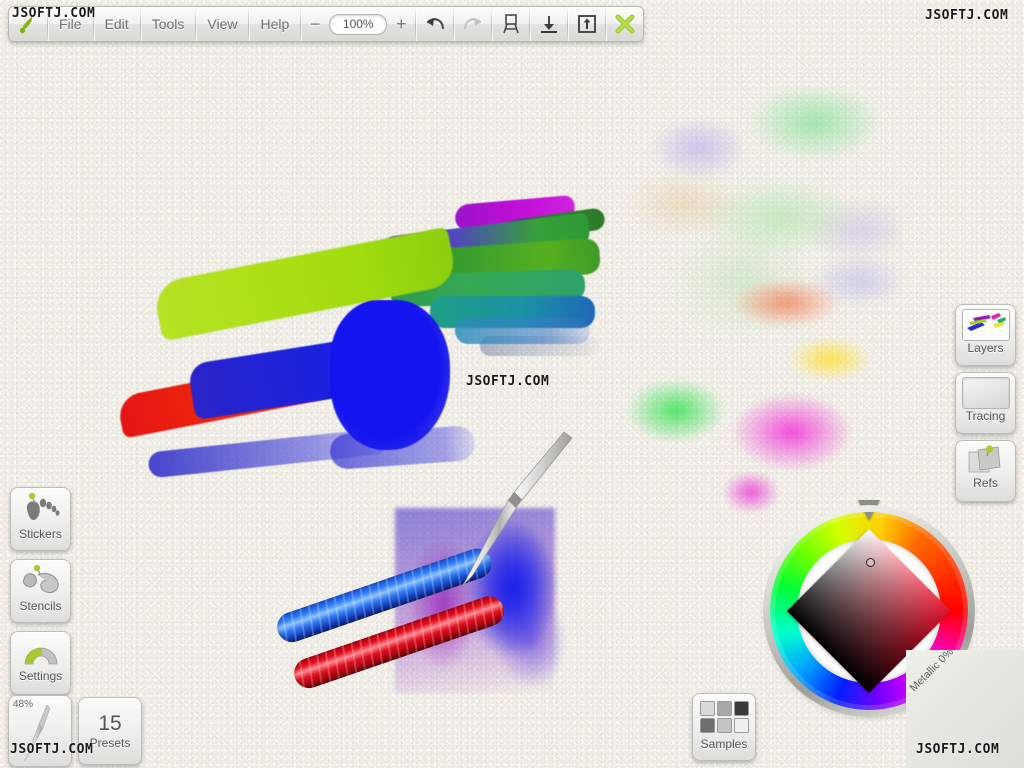 This screenshot has height=768, width=1024. Describe the element at coordinates (984, 459) in the screenshot. I see `pinned-reference-icon` at that location.